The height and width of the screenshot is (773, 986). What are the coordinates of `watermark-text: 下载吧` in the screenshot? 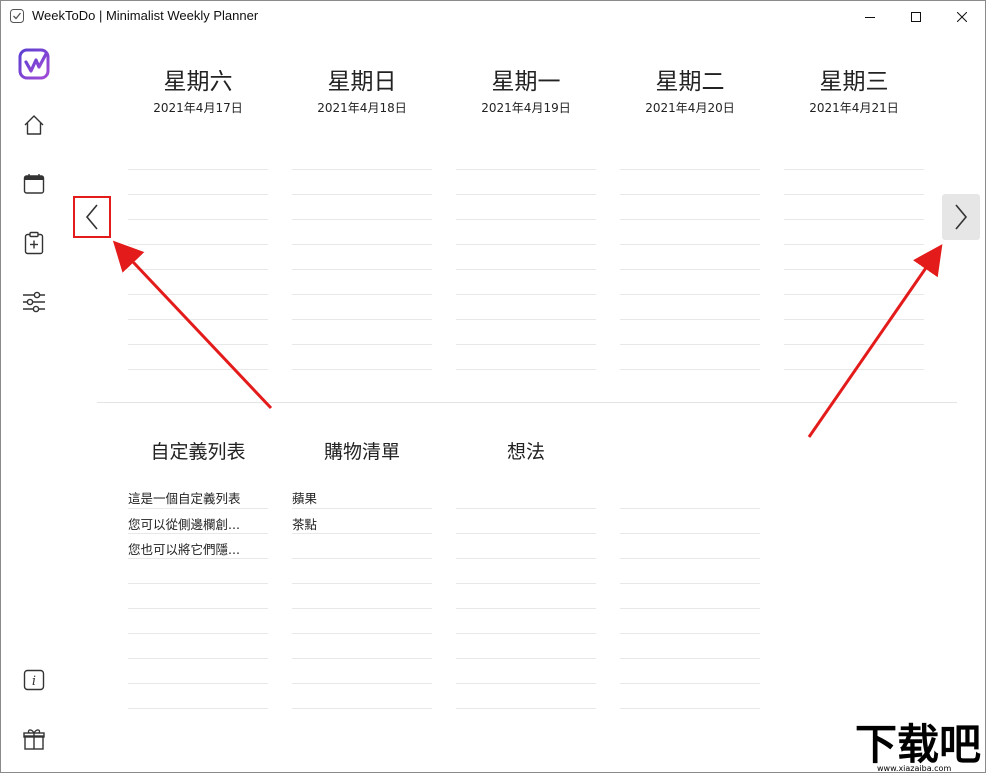 It's located at (918, 744).